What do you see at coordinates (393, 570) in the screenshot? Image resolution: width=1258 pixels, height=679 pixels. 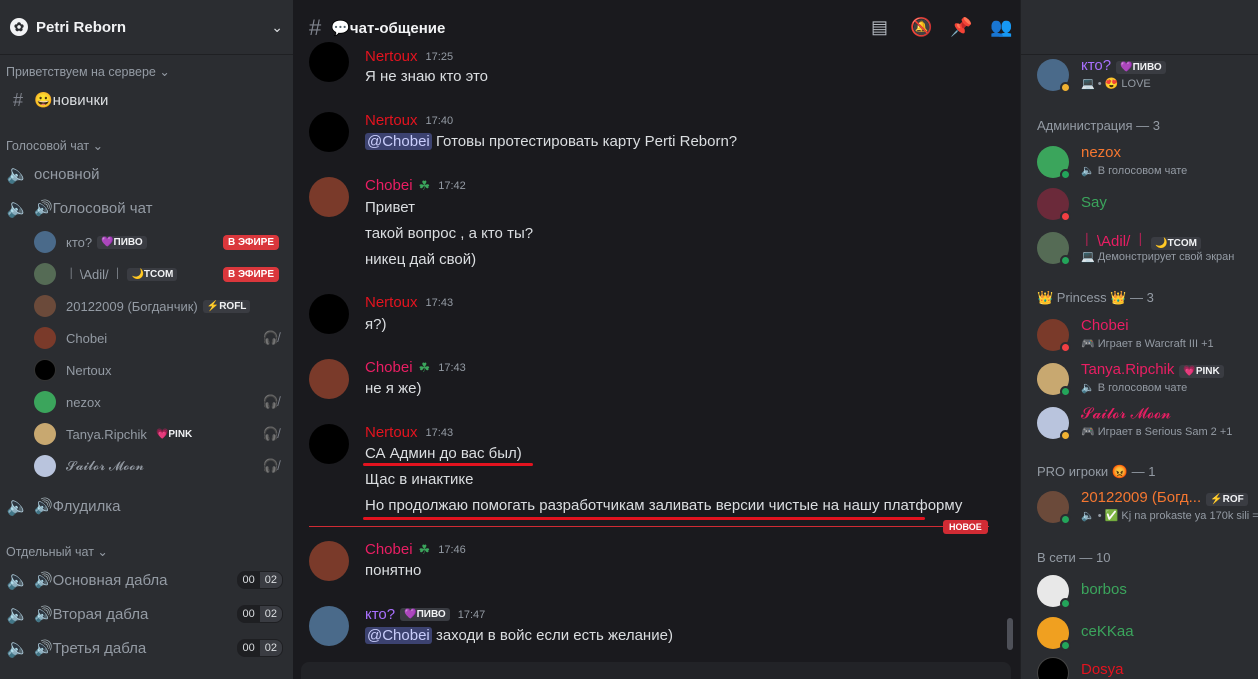 I see `message-text: понятно` at bounding box center [393, 570].